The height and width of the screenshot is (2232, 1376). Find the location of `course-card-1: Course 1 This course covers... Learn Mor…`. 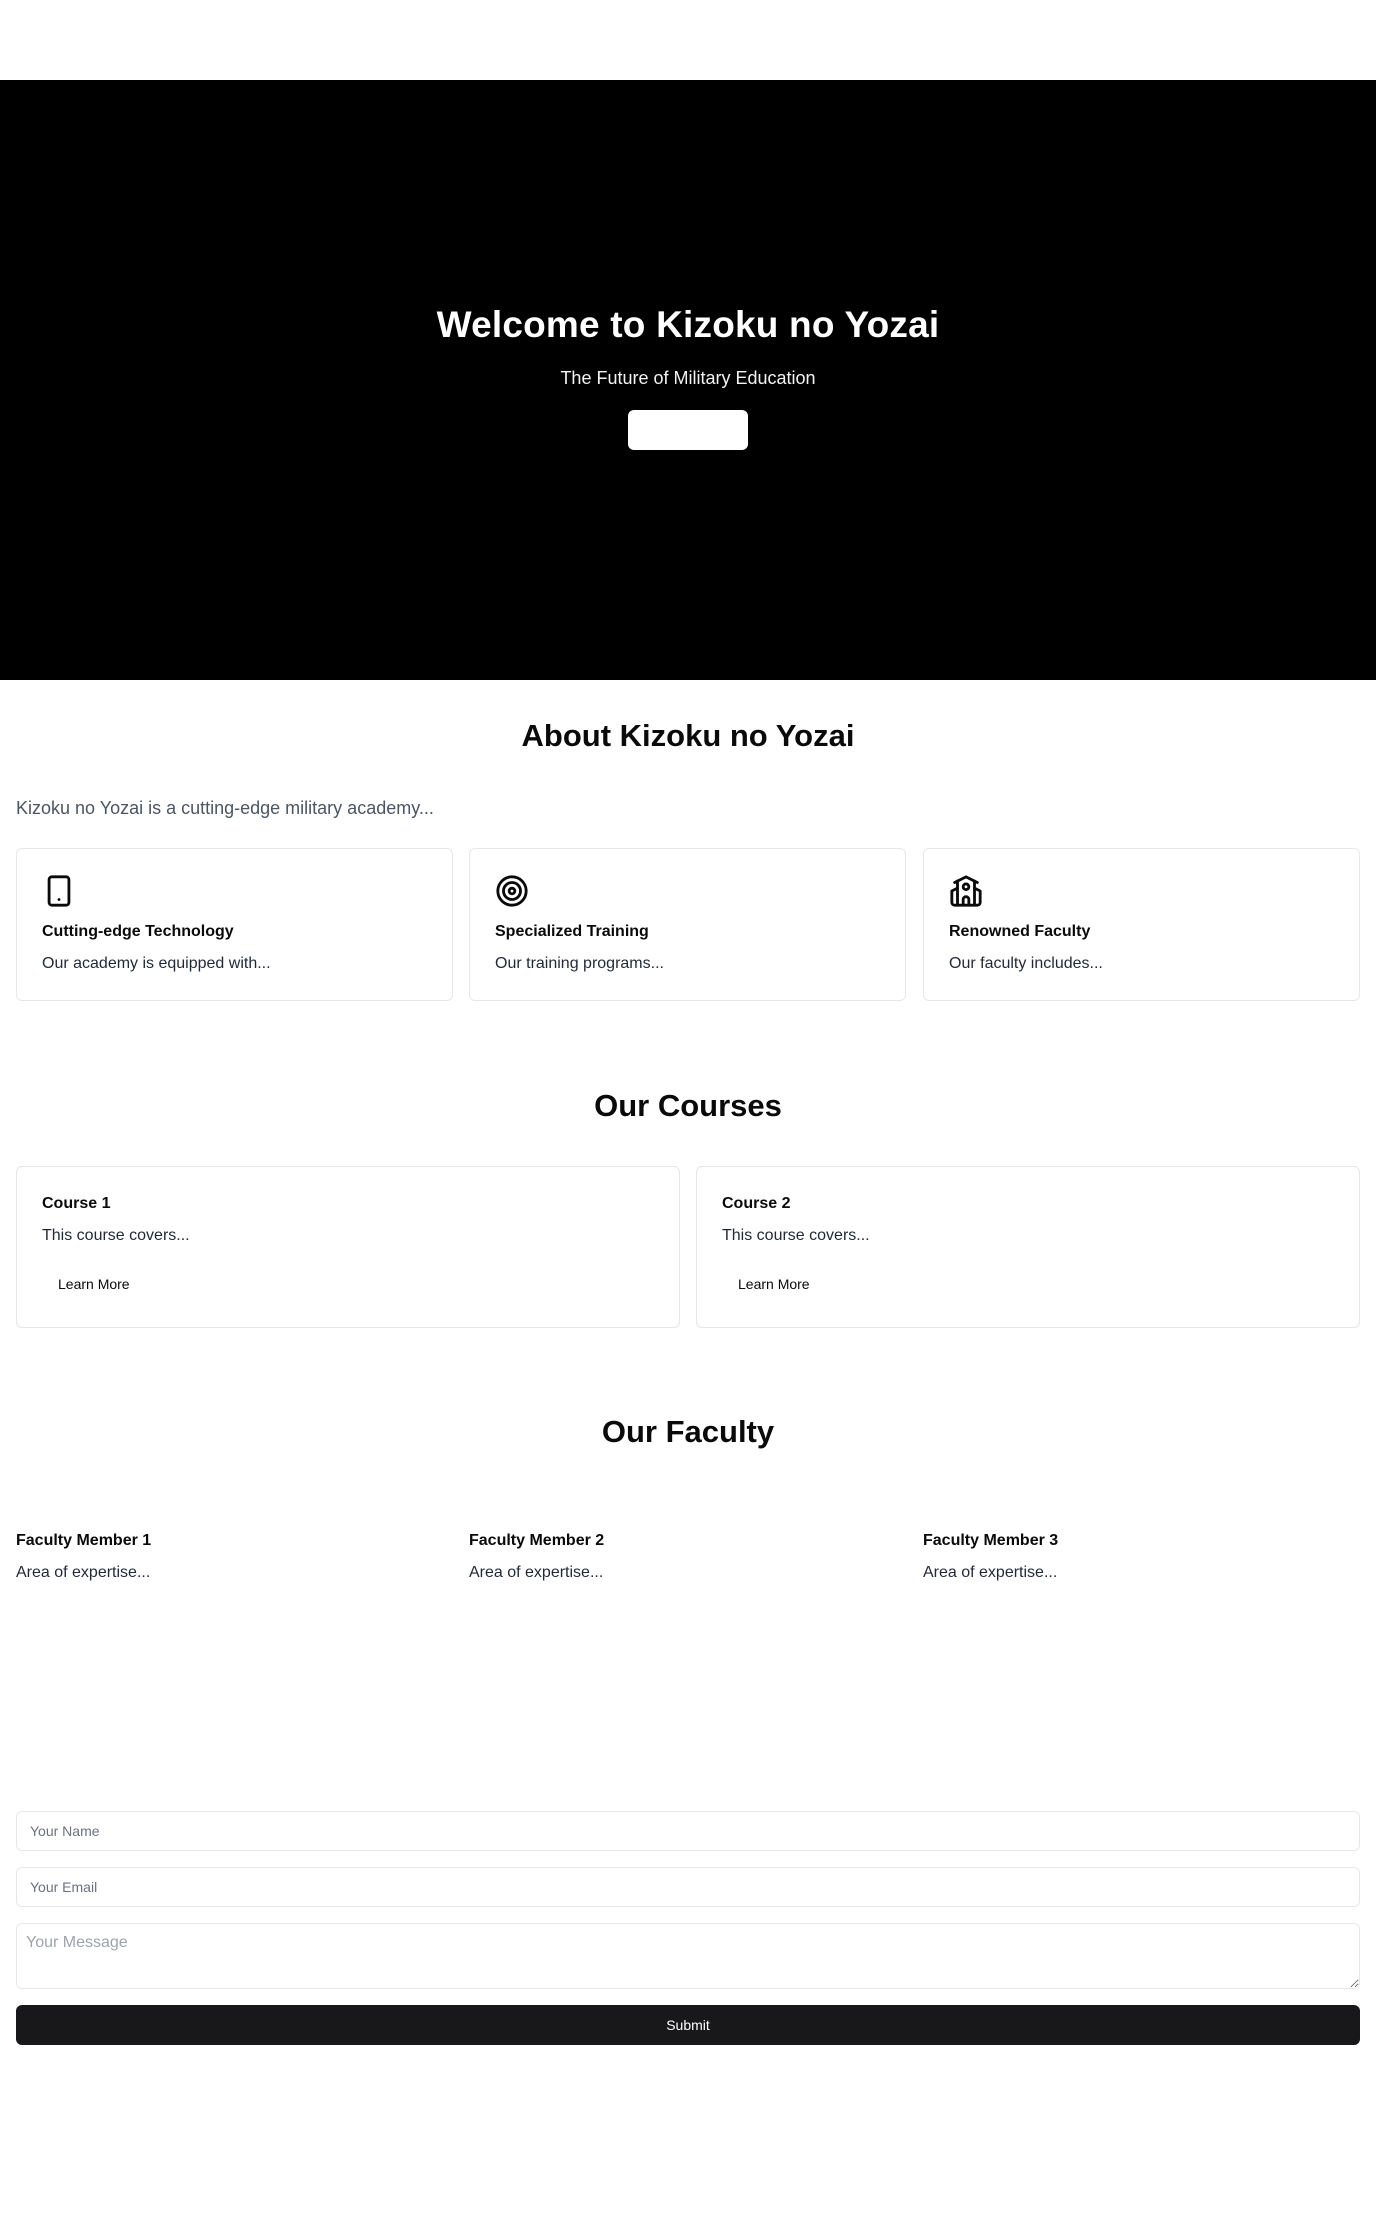

course-card-1: Course 1 This course covers... Learn Mor… is located at coordinates (348, 1247).